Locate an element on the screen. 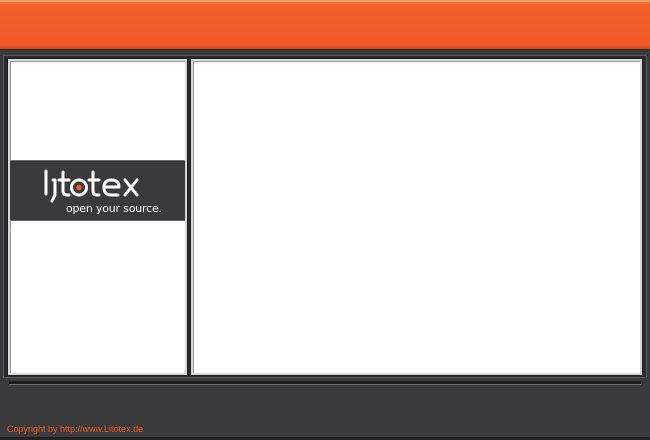 The width and height of the screenshot is (650, 440). litotex-logo: open your source. is located at coordinates (97, 190).